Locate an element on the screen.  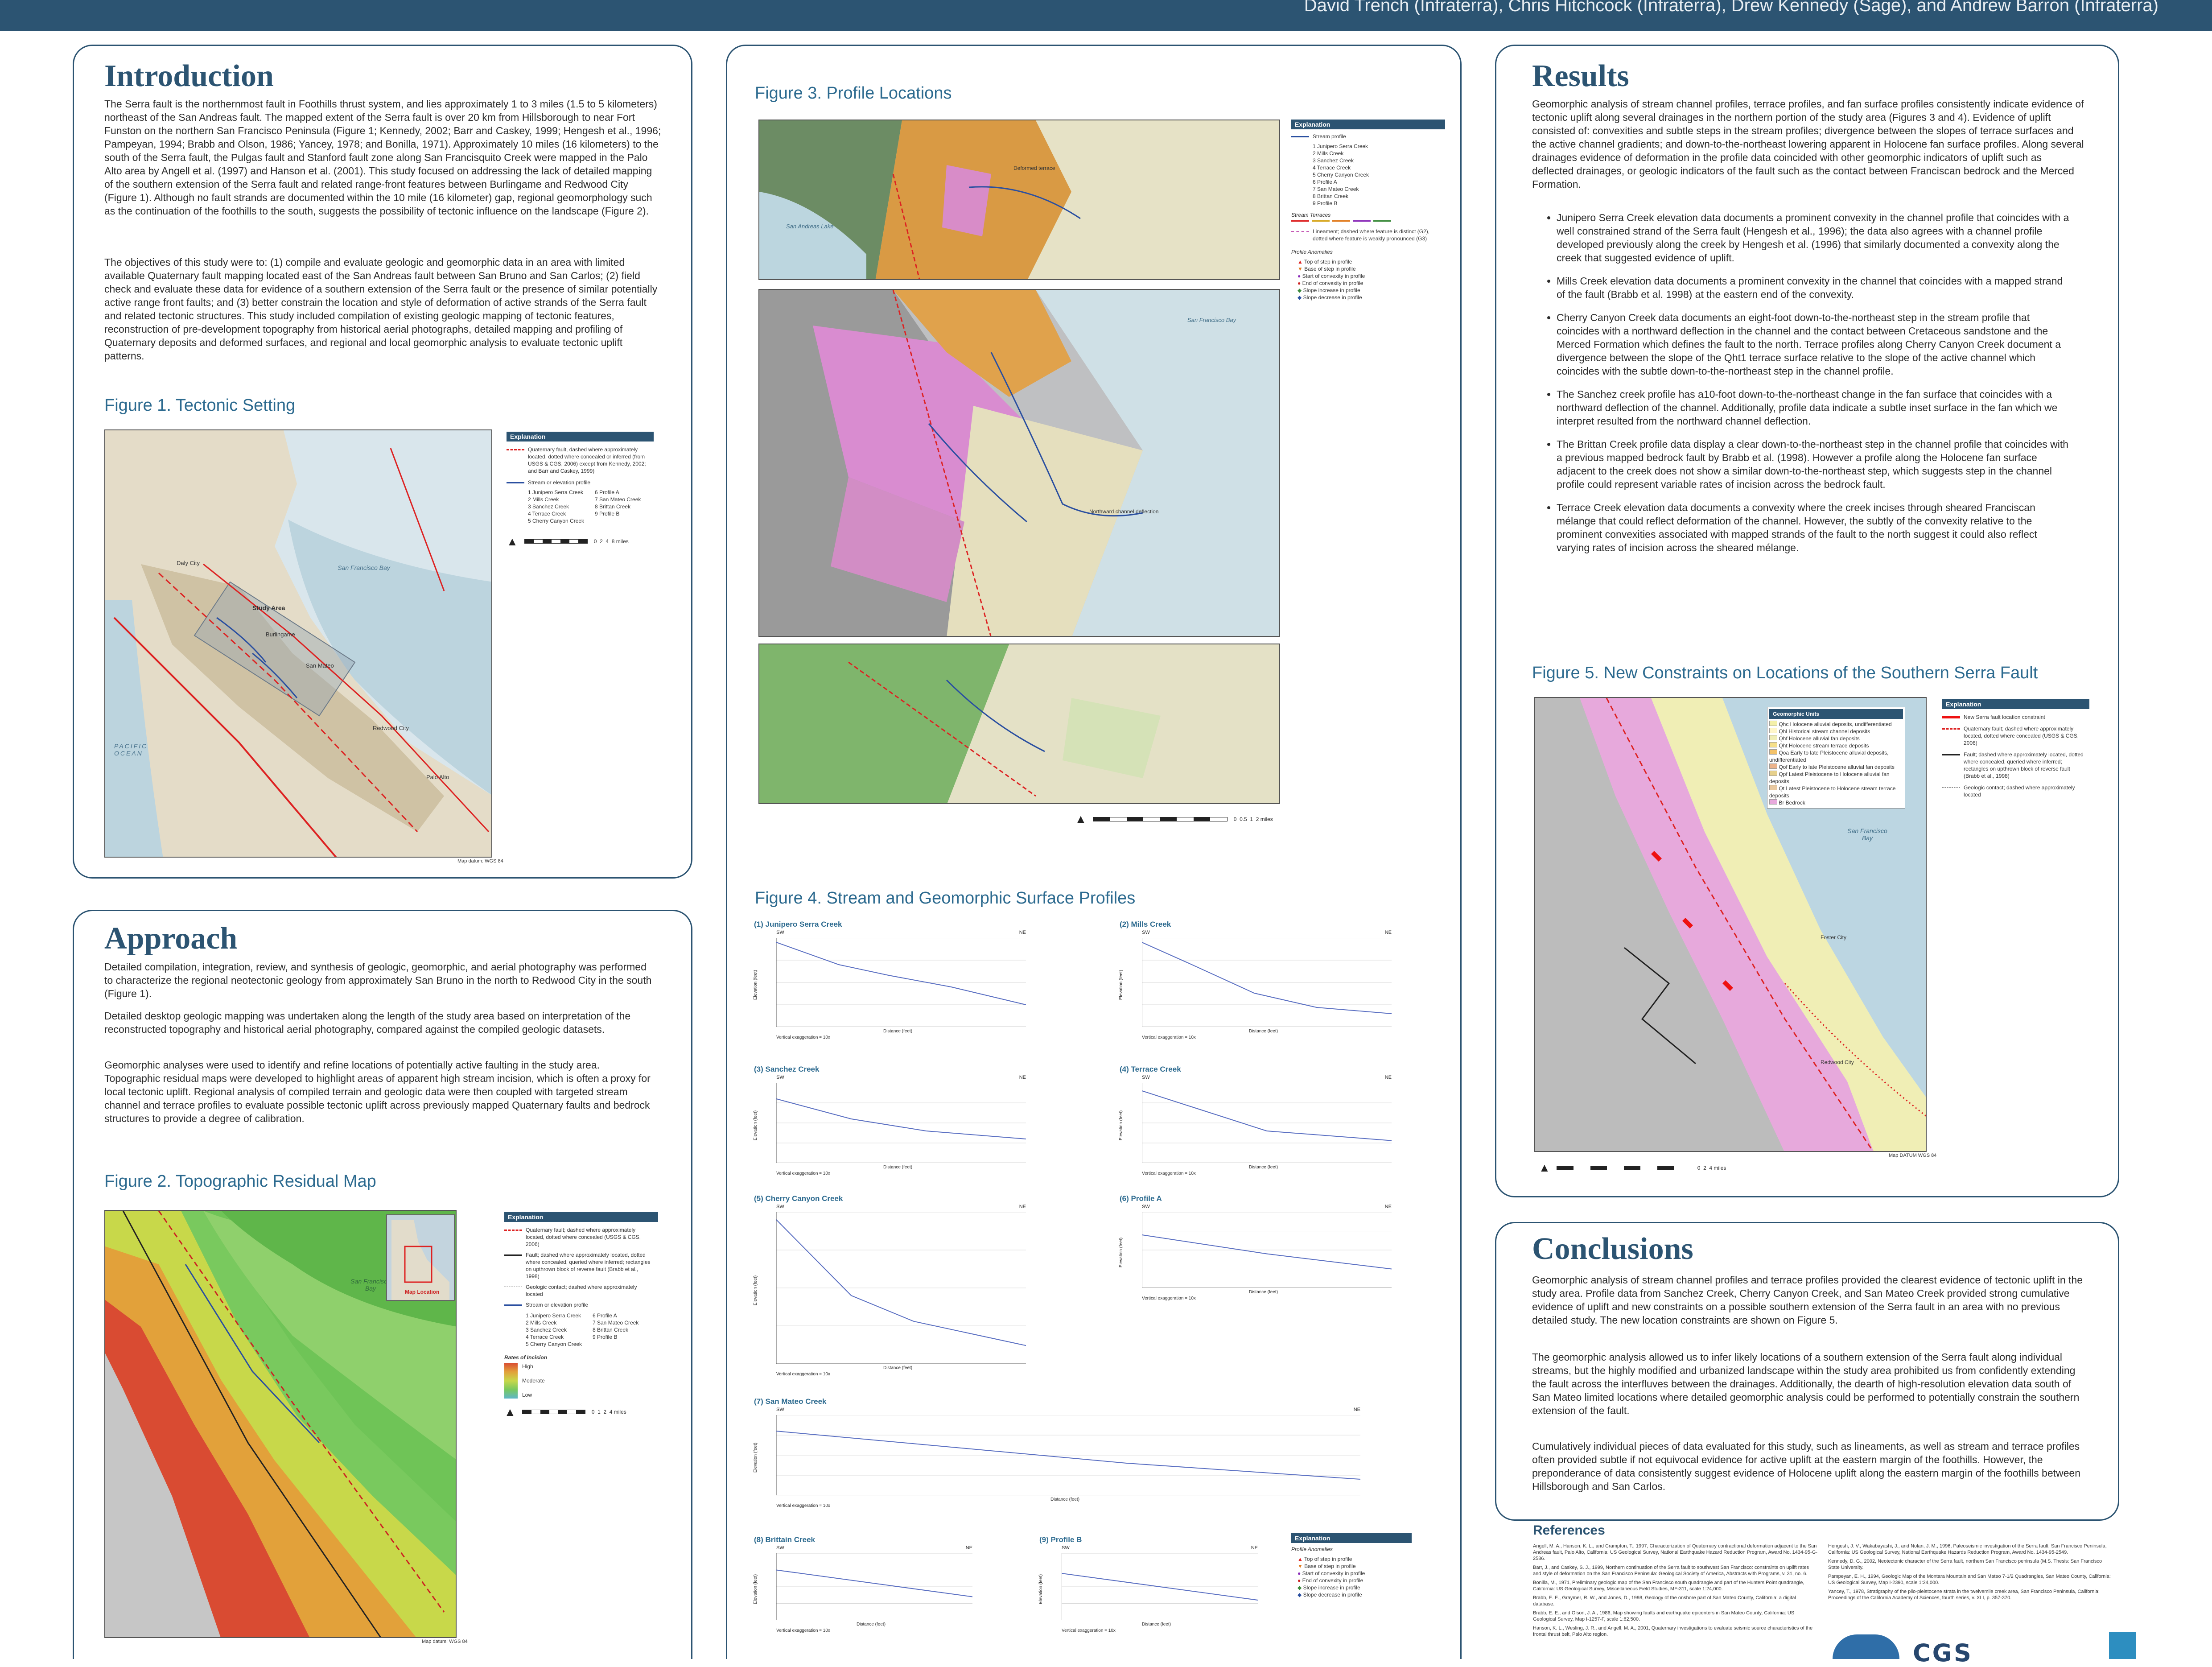
figure3-anomaly-item: ▲ Top of step in profile is located at coordinates (1325, 262).